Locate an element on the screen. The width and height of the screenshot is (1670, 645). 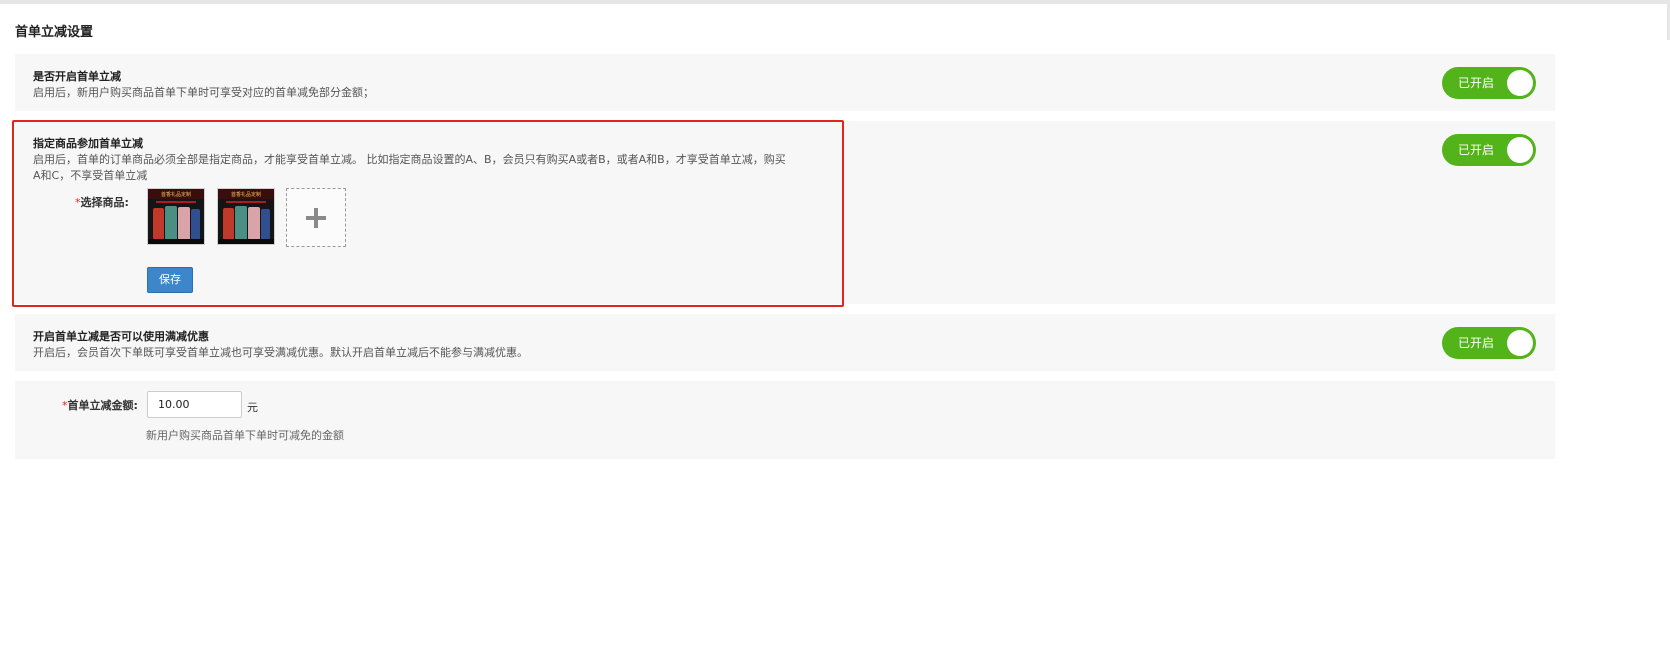
discount-amount-label-text: 首单立减金额: is located at coordinates (102, 405).